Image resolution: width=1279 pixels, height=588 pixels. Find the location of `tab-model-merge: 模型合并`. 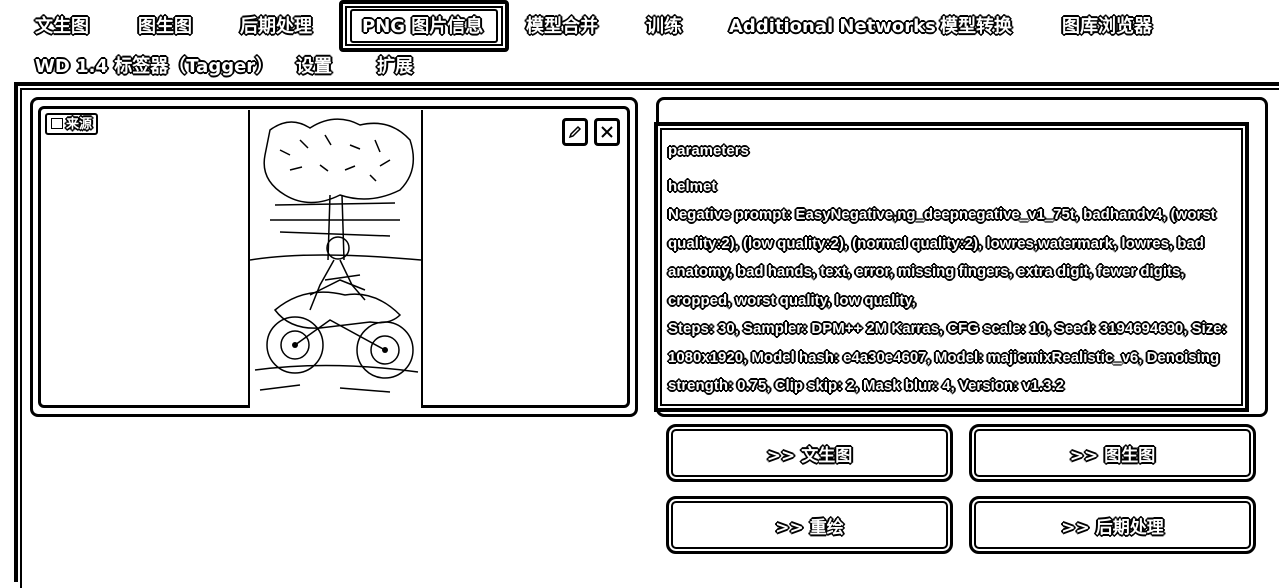

tab-model-merge: 模型合并 is located at coordinates (562, 27).